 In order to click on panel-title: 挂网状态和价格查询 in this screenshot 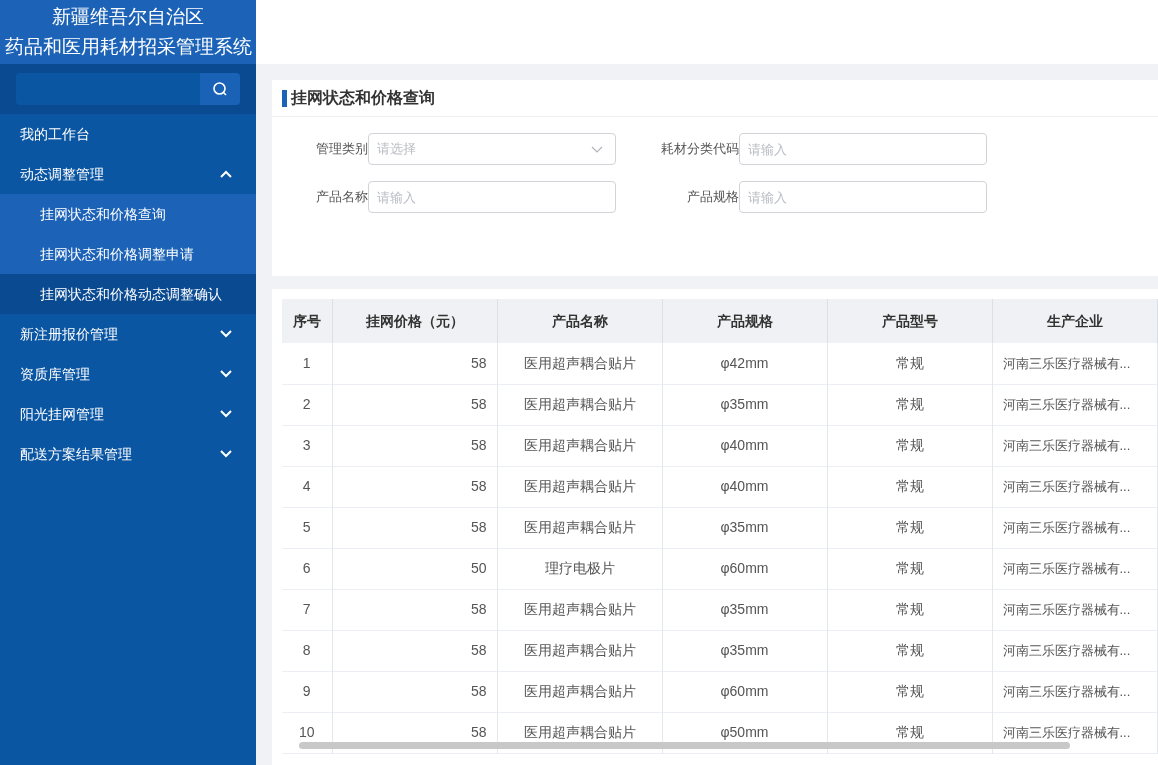, I will do `click(363, 98)`.